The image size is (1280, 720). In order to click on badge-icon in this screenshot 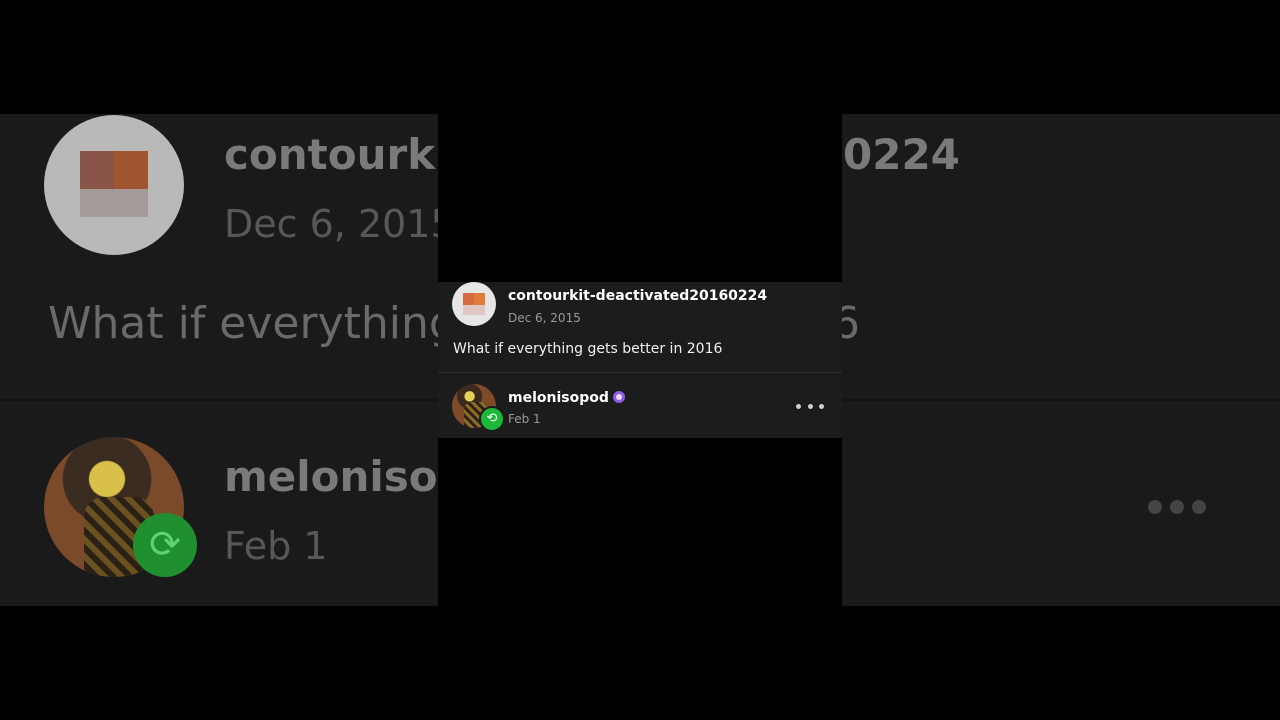, I will do `click(618, 397)`.